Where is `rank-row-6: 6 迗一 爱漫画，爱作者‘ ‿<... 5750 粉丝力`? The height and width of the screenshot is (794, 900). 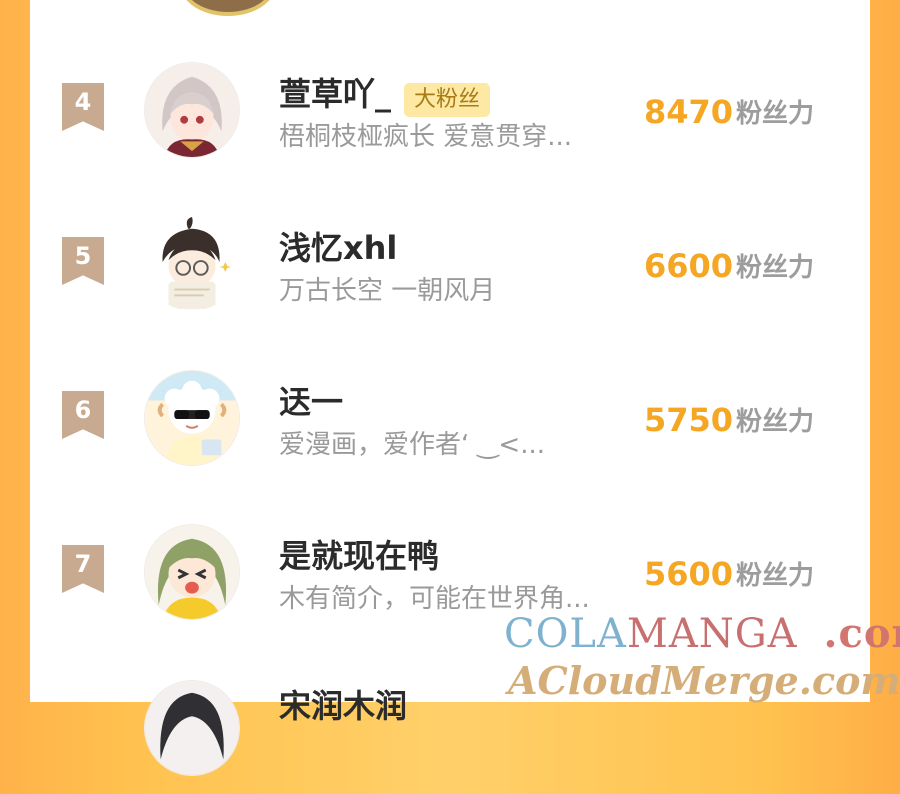
rank-row-6: 6 迗一 爱漫画，爱作者‘ ‿<... 5750 粉丝力 is located at coordinates (450, 424).